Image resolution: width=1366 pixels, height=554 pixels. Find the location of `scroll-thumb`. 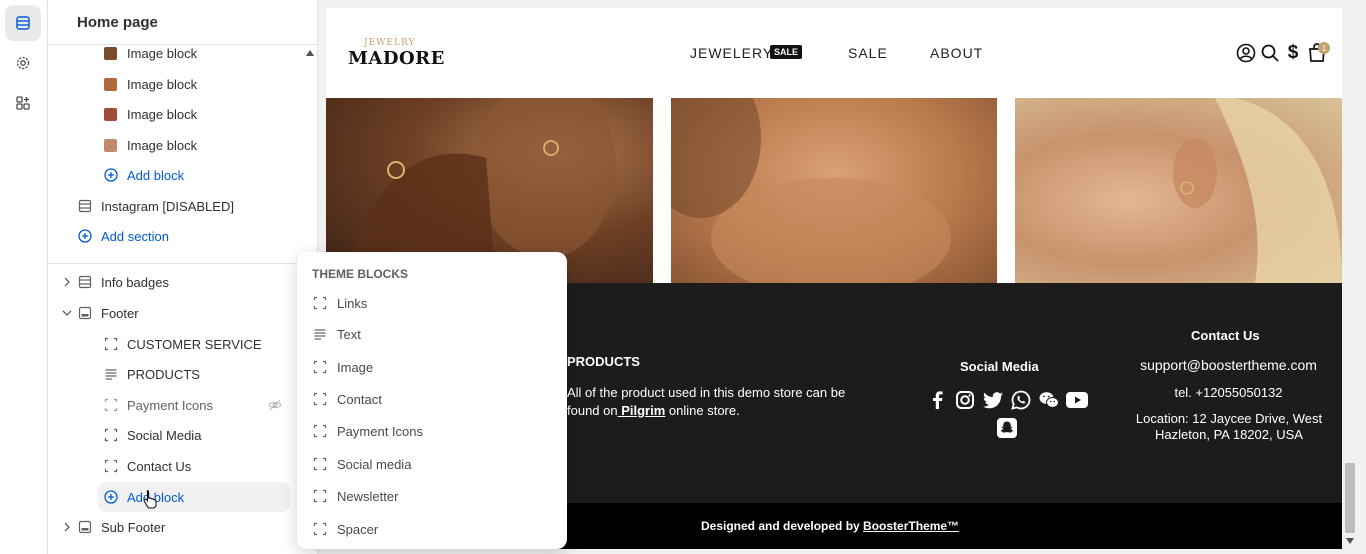

scroll-thumb is located at coordinates (1350, 498).